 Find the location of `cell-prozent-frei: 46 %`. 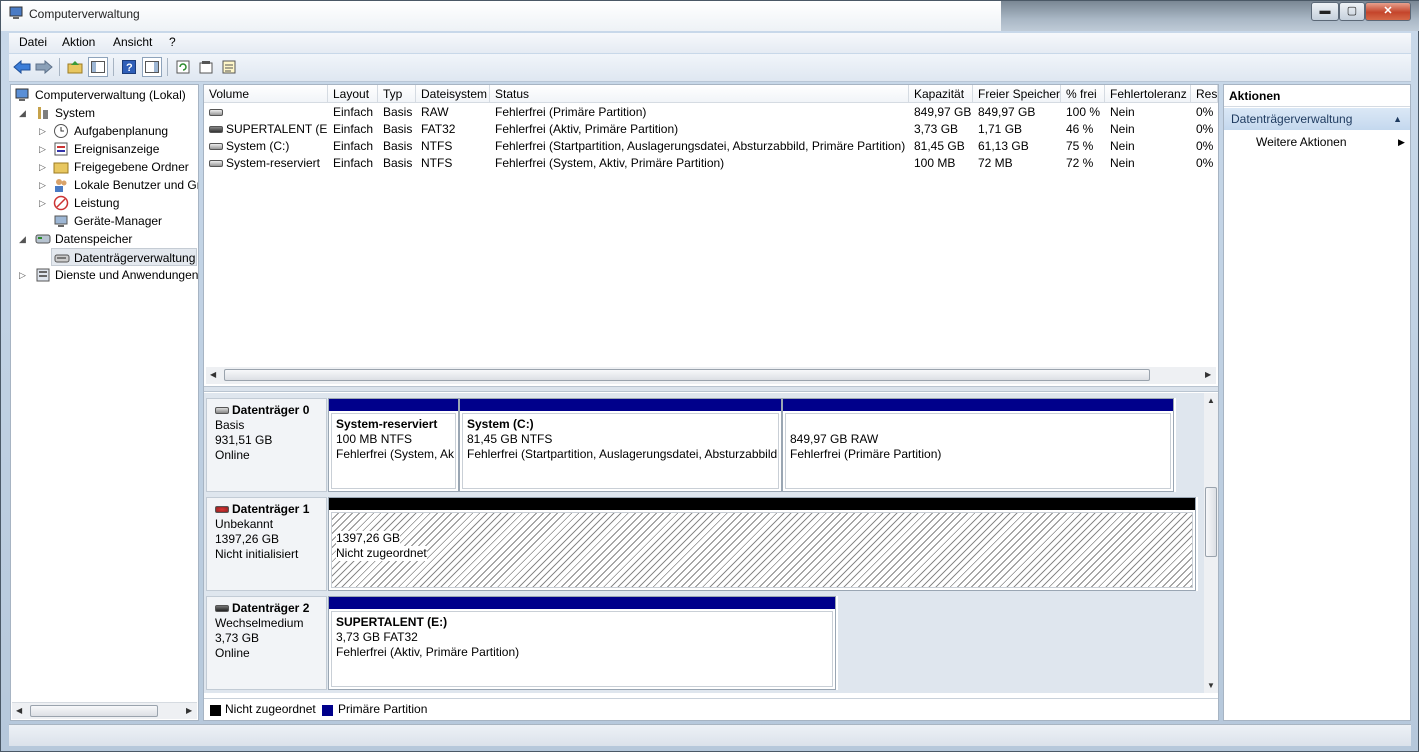

cell-prozent-frei: 46 % is located at coordinates (1080, 129).